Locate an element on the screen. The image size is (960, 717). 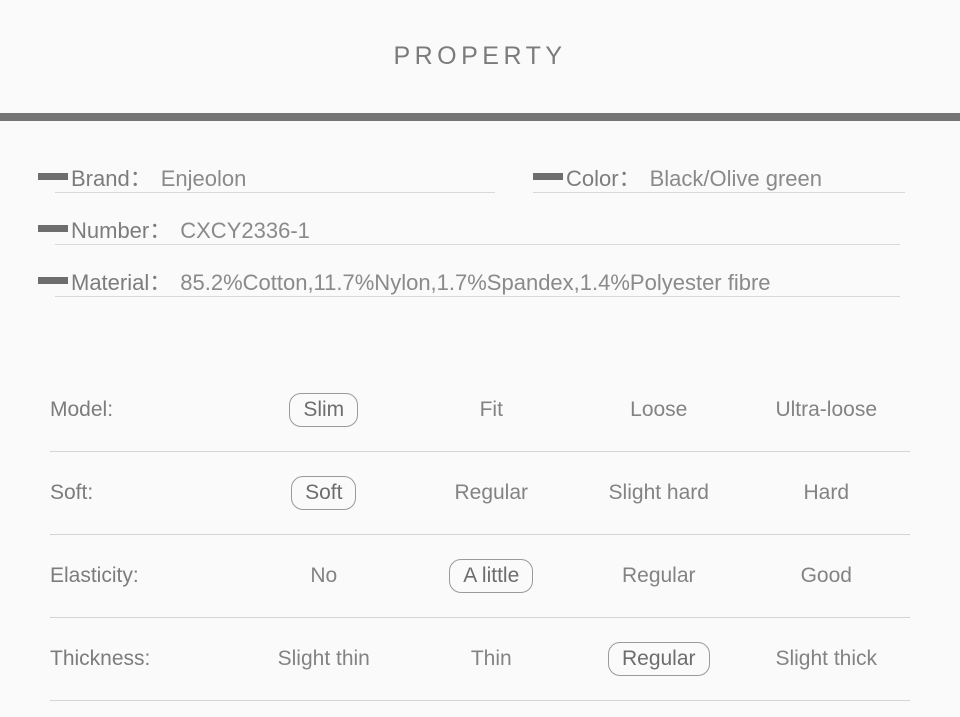
spec-option-label: Slight thick is located at coordinates (826, 658).